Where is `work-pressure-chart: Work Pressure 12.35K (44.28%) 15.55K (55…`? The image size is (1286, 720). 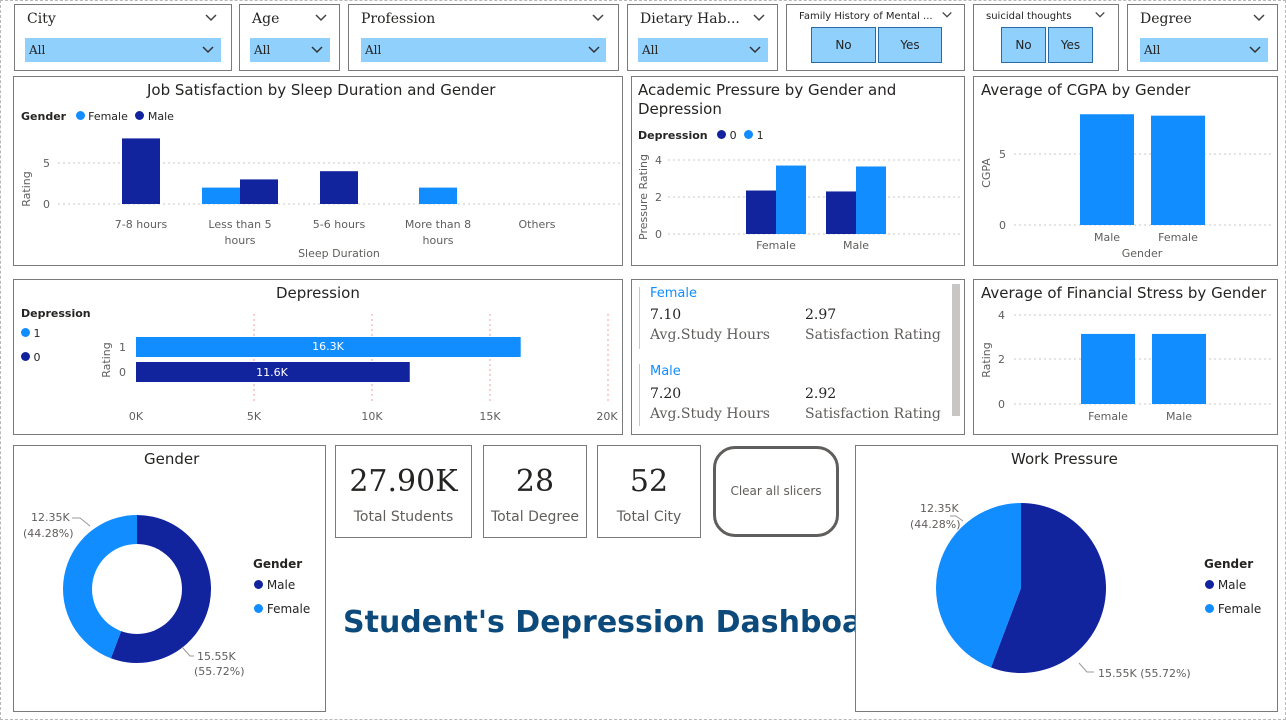 work-pressure-chart: Work Pressure 12.35K (44.28%) 15.55K (55… is located at coordinates (1066, 578).